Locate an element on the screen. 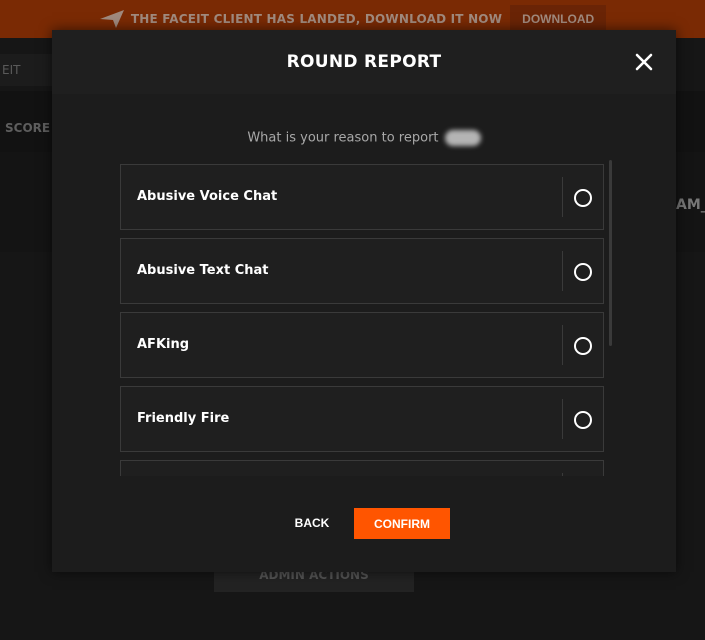 This screenshot has width=705, height=640. background-team-label: AM_ is located at coordinates (690, 205).